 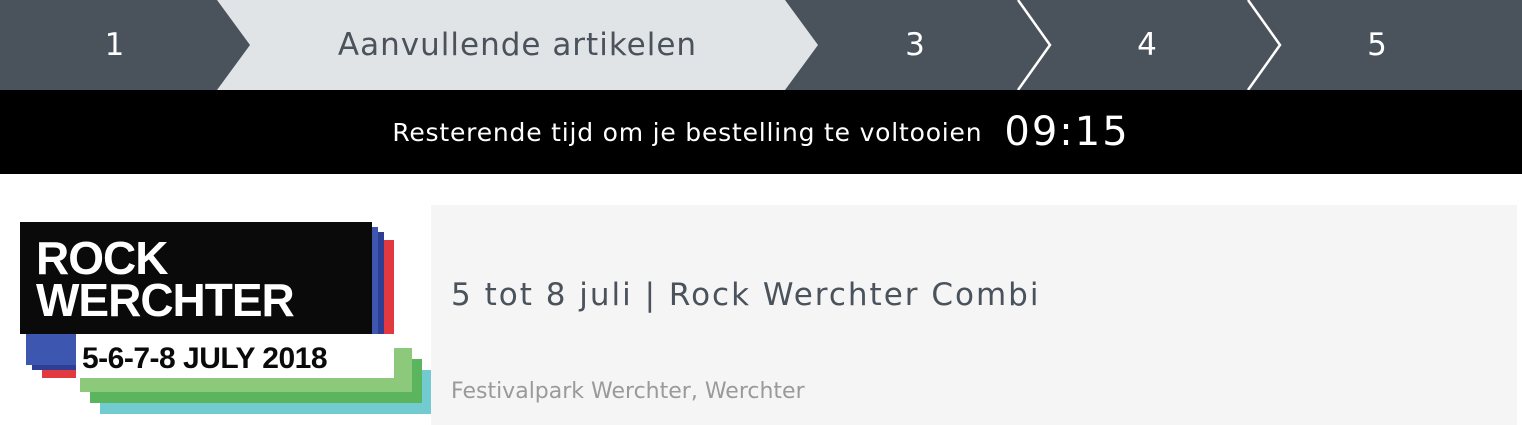 I want to click on event-title: 5 tot 8 juli | Rock Werchter Combi, so click(x=746, y=295).